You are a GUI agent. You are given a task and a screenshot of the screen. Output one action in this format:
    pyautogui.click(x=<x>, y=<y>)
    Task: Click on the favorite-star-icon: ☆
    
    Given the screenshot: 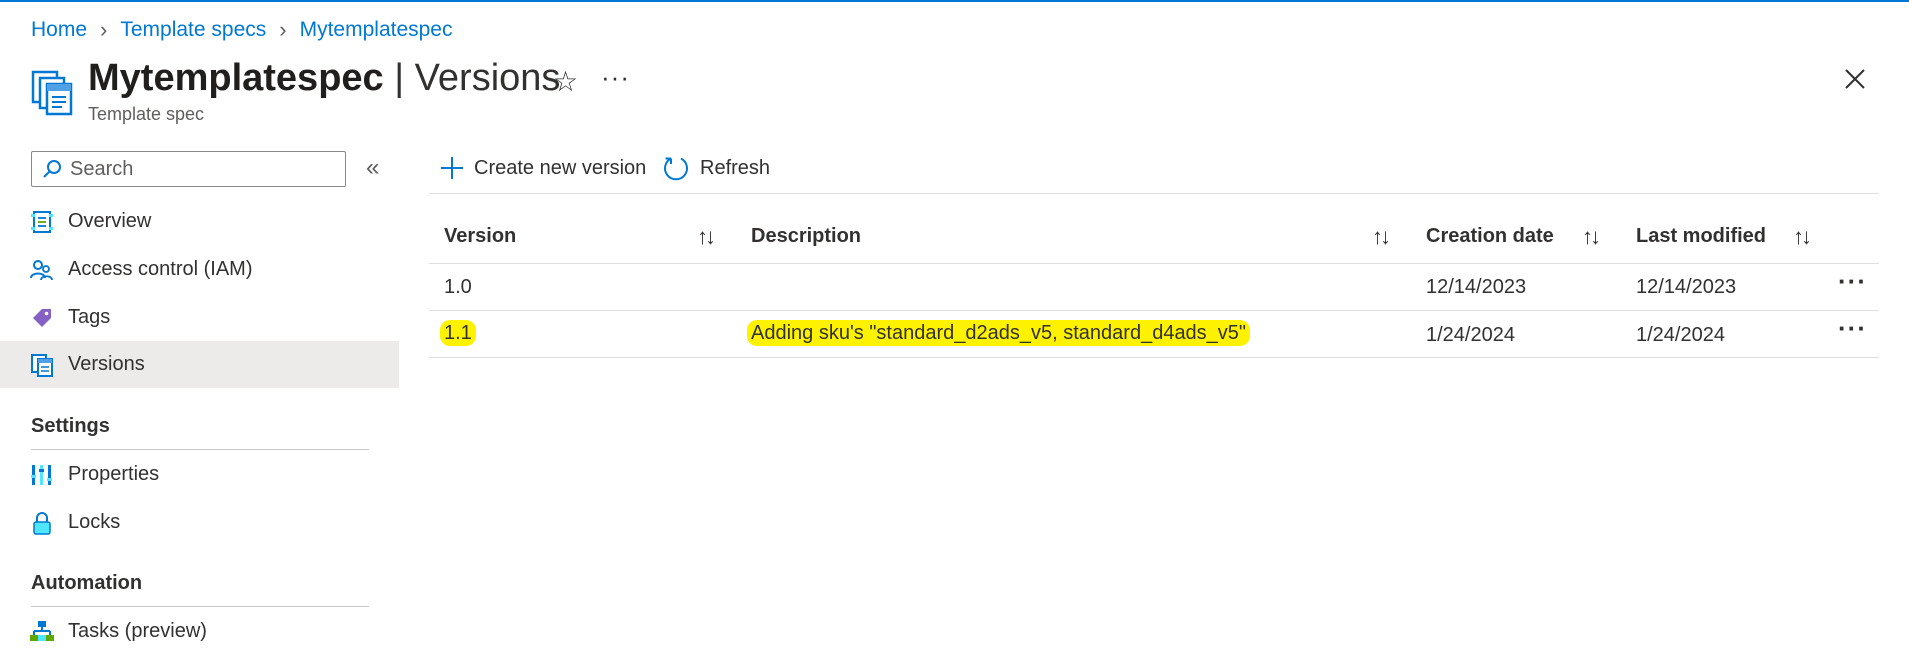 What is the action you would take?
    pyautogui.click(x=565, y=81)
    